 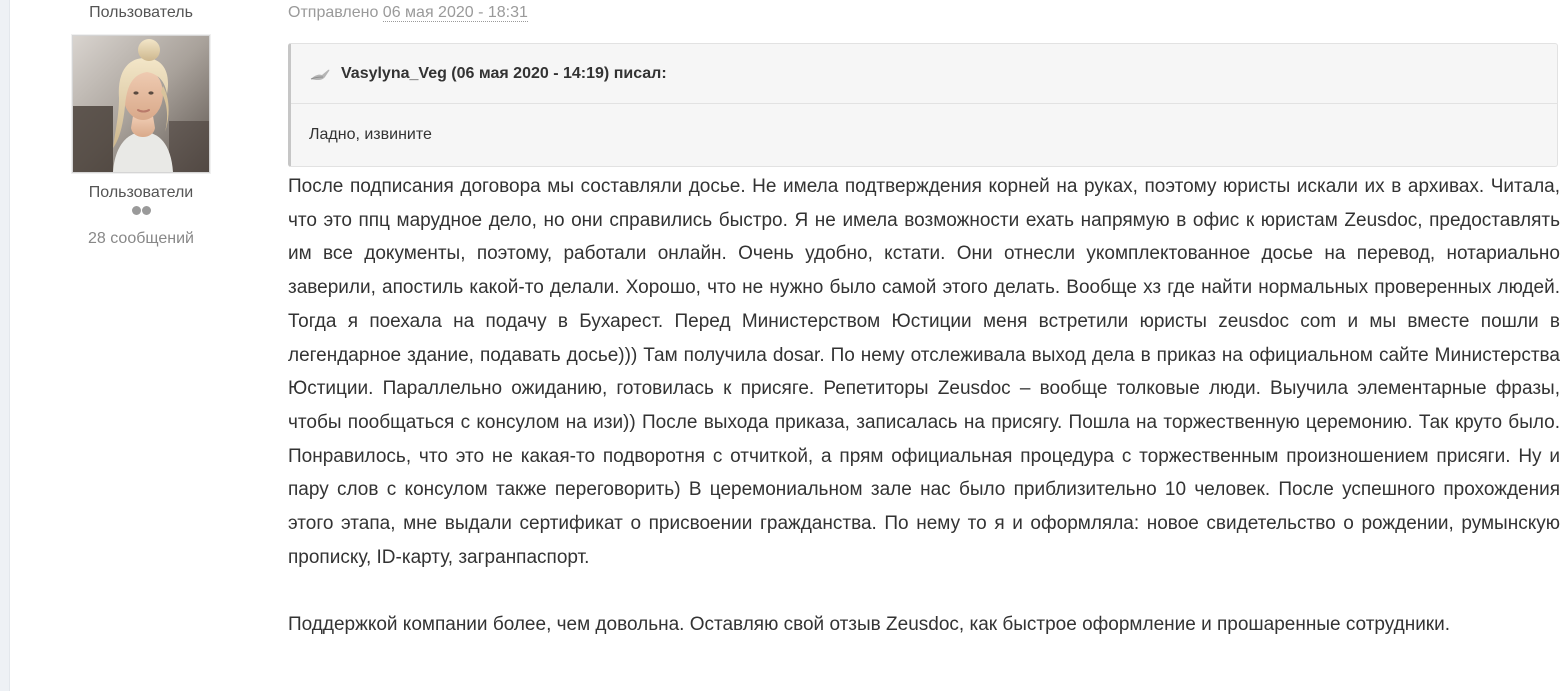 I want to click on reputation-dots, so click(x=141, y=214).